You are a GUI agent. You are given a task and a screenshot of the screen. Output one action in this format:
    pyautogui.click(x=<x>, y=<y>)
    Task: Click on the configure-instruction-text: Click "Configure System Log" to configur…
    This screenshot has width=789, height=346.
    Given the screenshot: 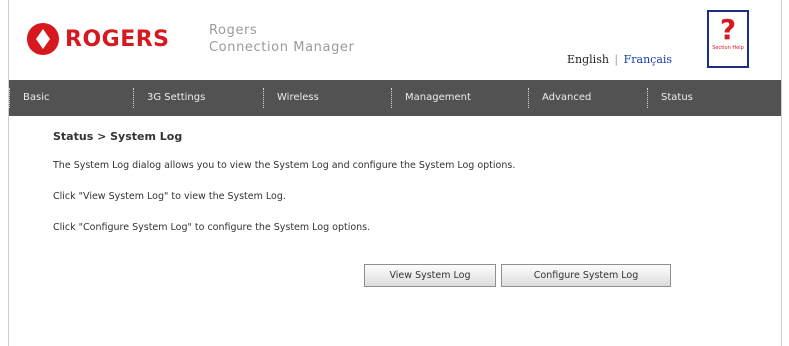 What is the action you would take?
    pyautogui.click(x=212, y=227)
    